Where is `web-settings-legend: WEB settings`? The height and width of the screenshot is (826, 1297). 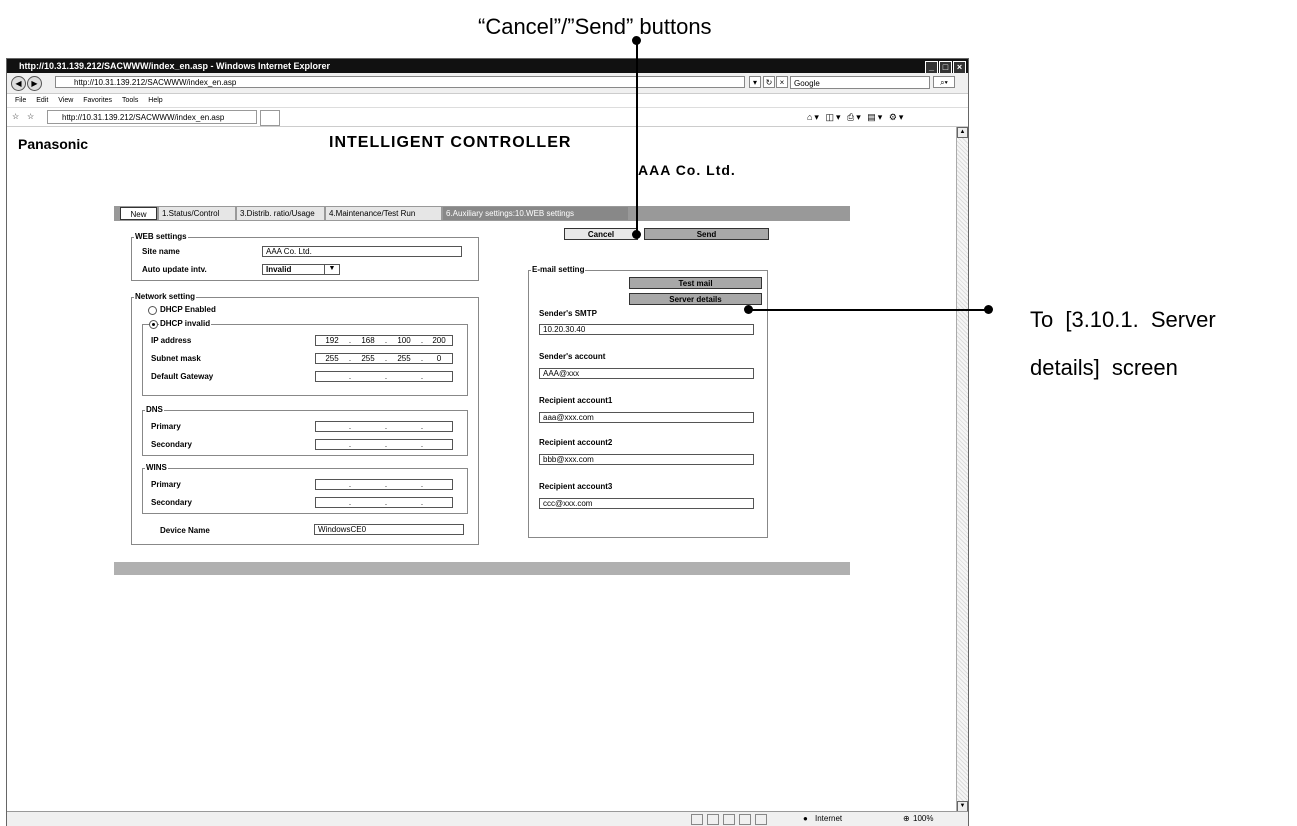
web-settings-legend: WEB settings is located at coordinates (161, 236).